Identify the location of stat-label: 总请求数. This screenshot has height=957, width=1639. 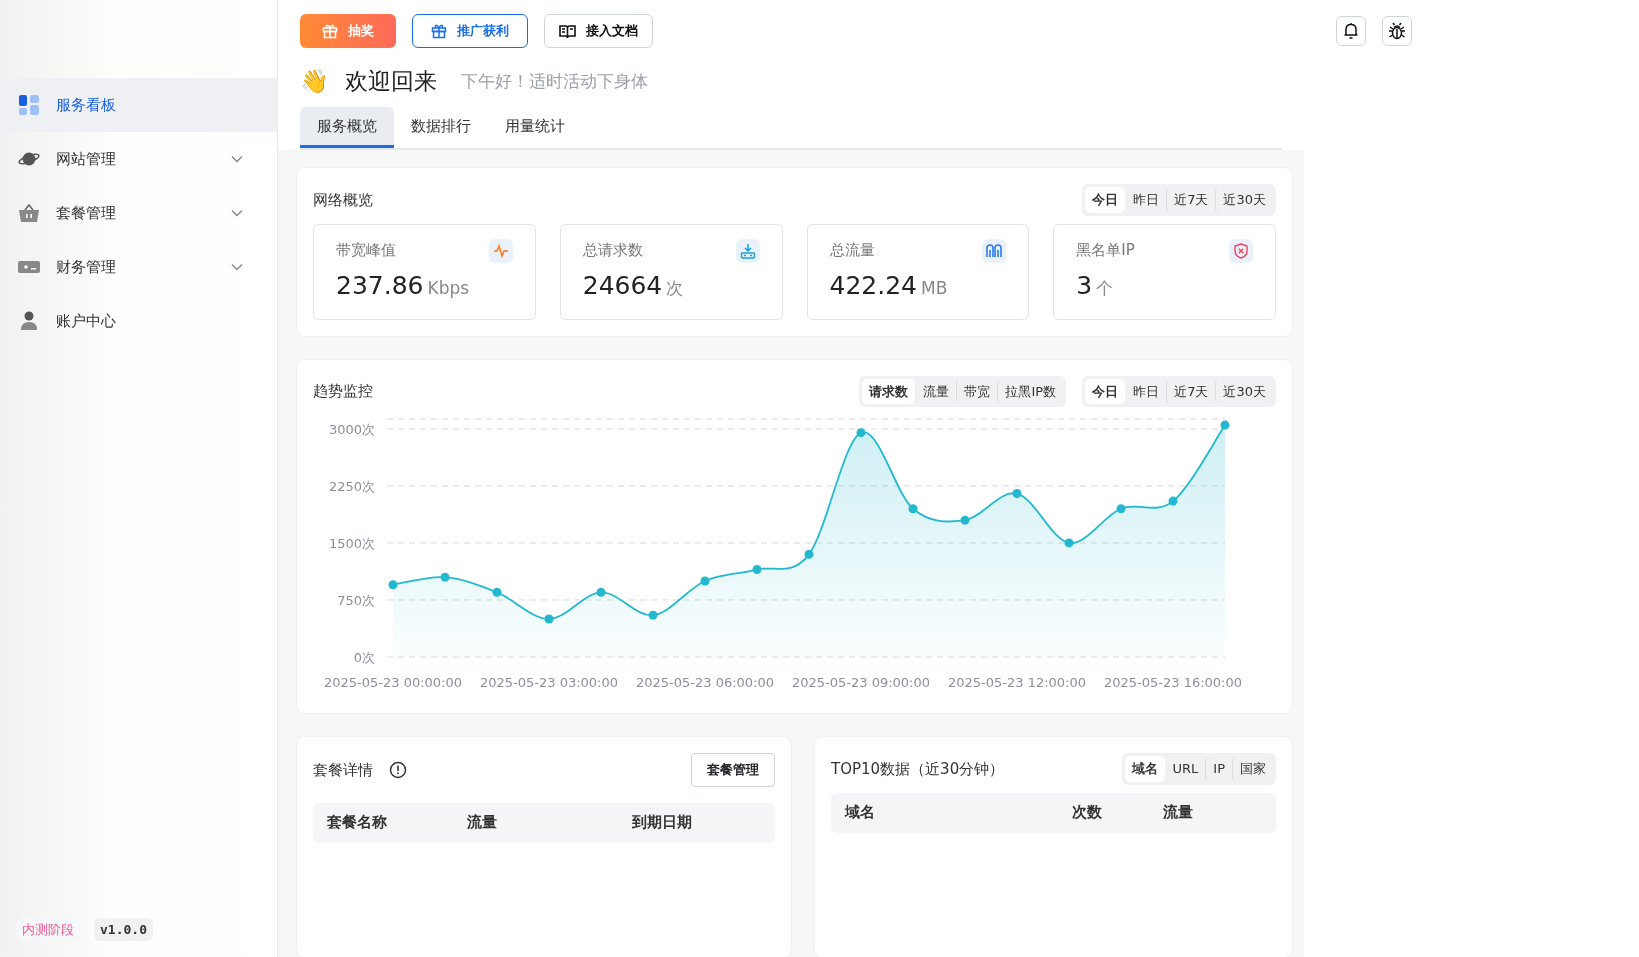
(612, 251).